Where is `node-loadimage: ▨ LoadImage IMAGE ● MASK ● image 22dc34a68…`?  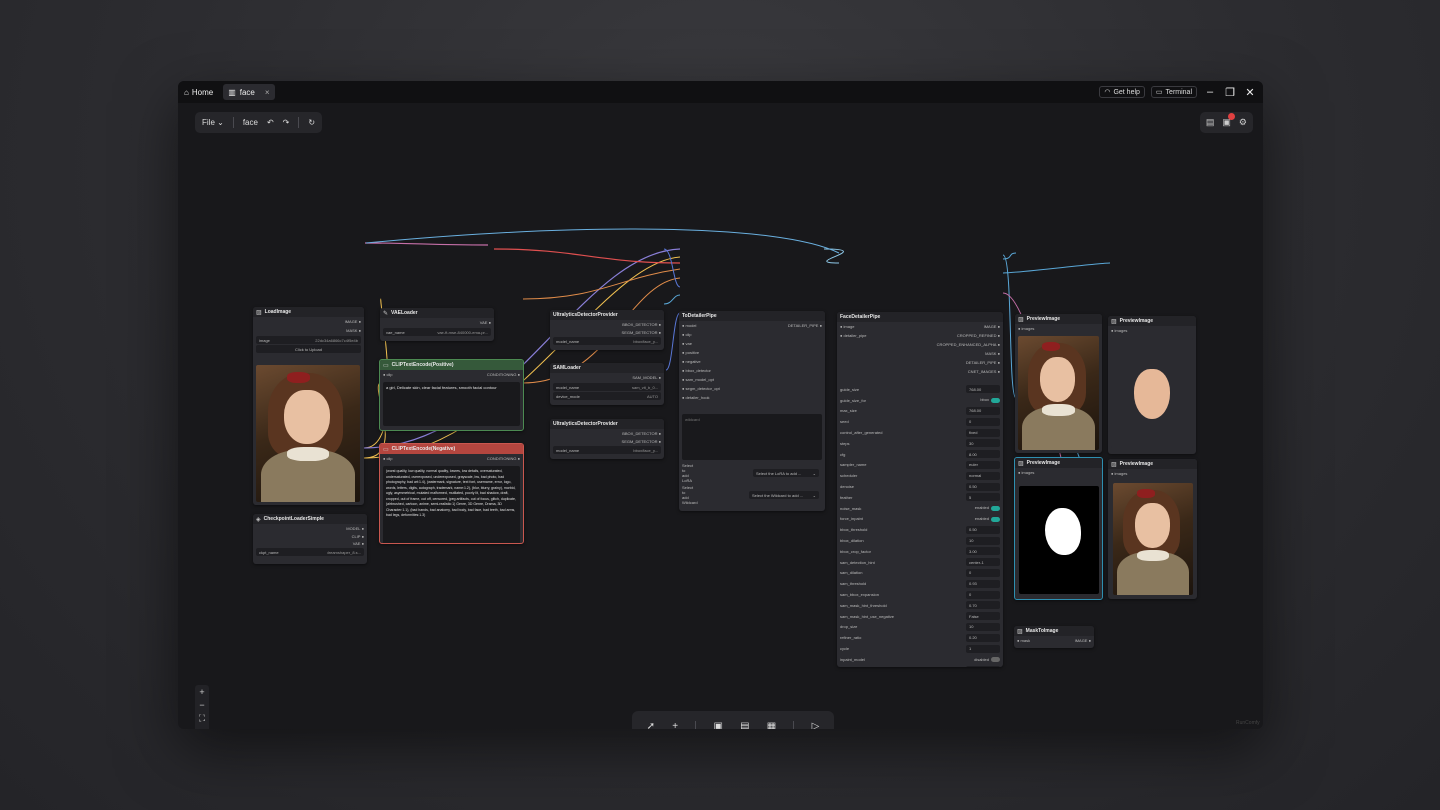
node-loadimage: ▨ LoadImage IMAGE ● MASK ● image 22dc34a68… is located at coordinates (308, 406).